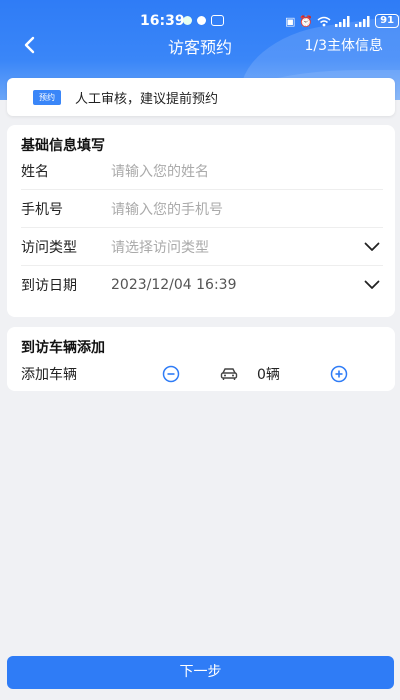  Describe the element at coordinates (343, 46) in the screenshot. I see `step-indicator: 1/3主体信息` at that location.